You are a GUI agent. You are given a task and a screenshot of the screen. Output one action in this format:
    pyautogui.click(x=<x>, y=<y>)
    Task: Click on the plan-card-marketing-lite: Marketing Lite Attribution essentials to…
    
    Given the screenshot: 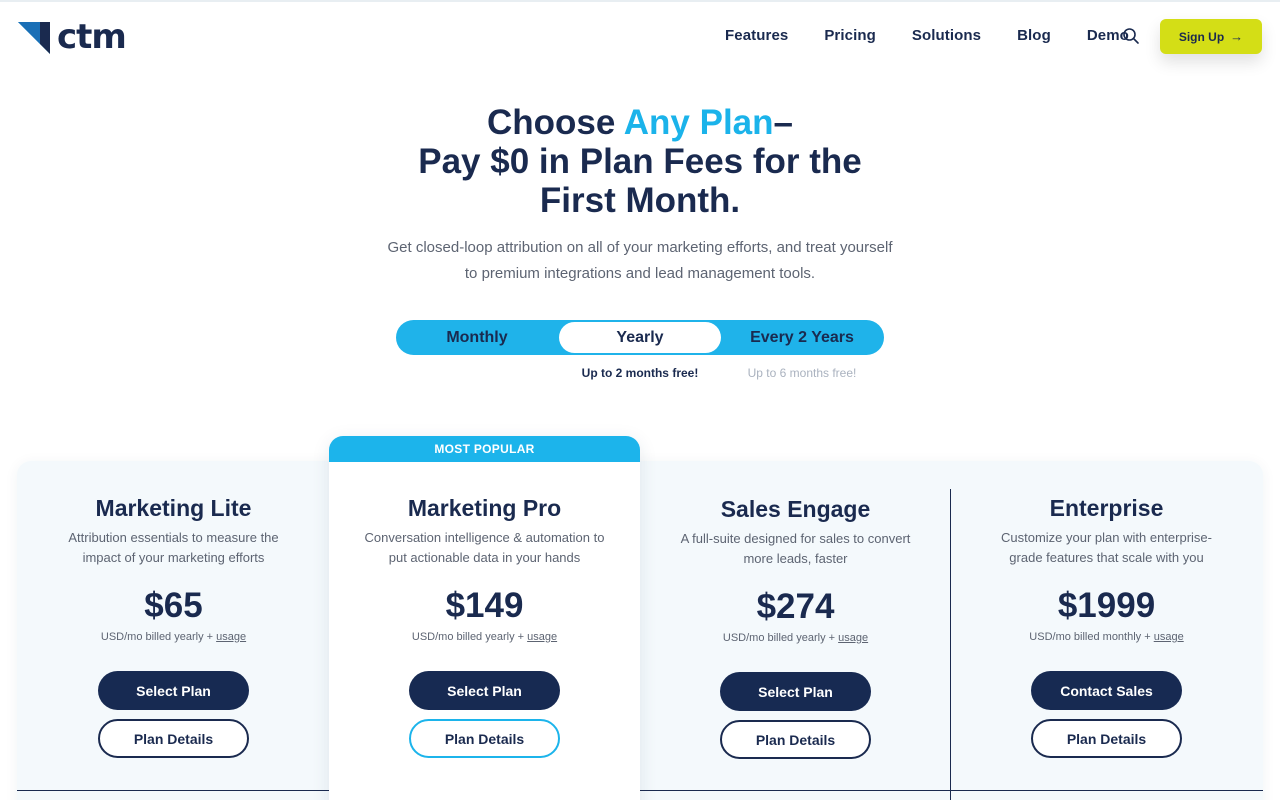 What is the action you would take?
    pyautogui.click(x=173, y=626)
    